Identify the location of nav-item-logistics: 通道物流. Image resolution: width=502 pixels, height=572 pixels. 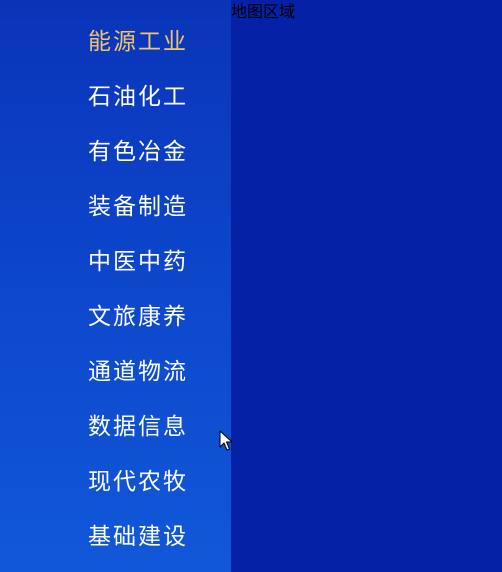
(115, 368).